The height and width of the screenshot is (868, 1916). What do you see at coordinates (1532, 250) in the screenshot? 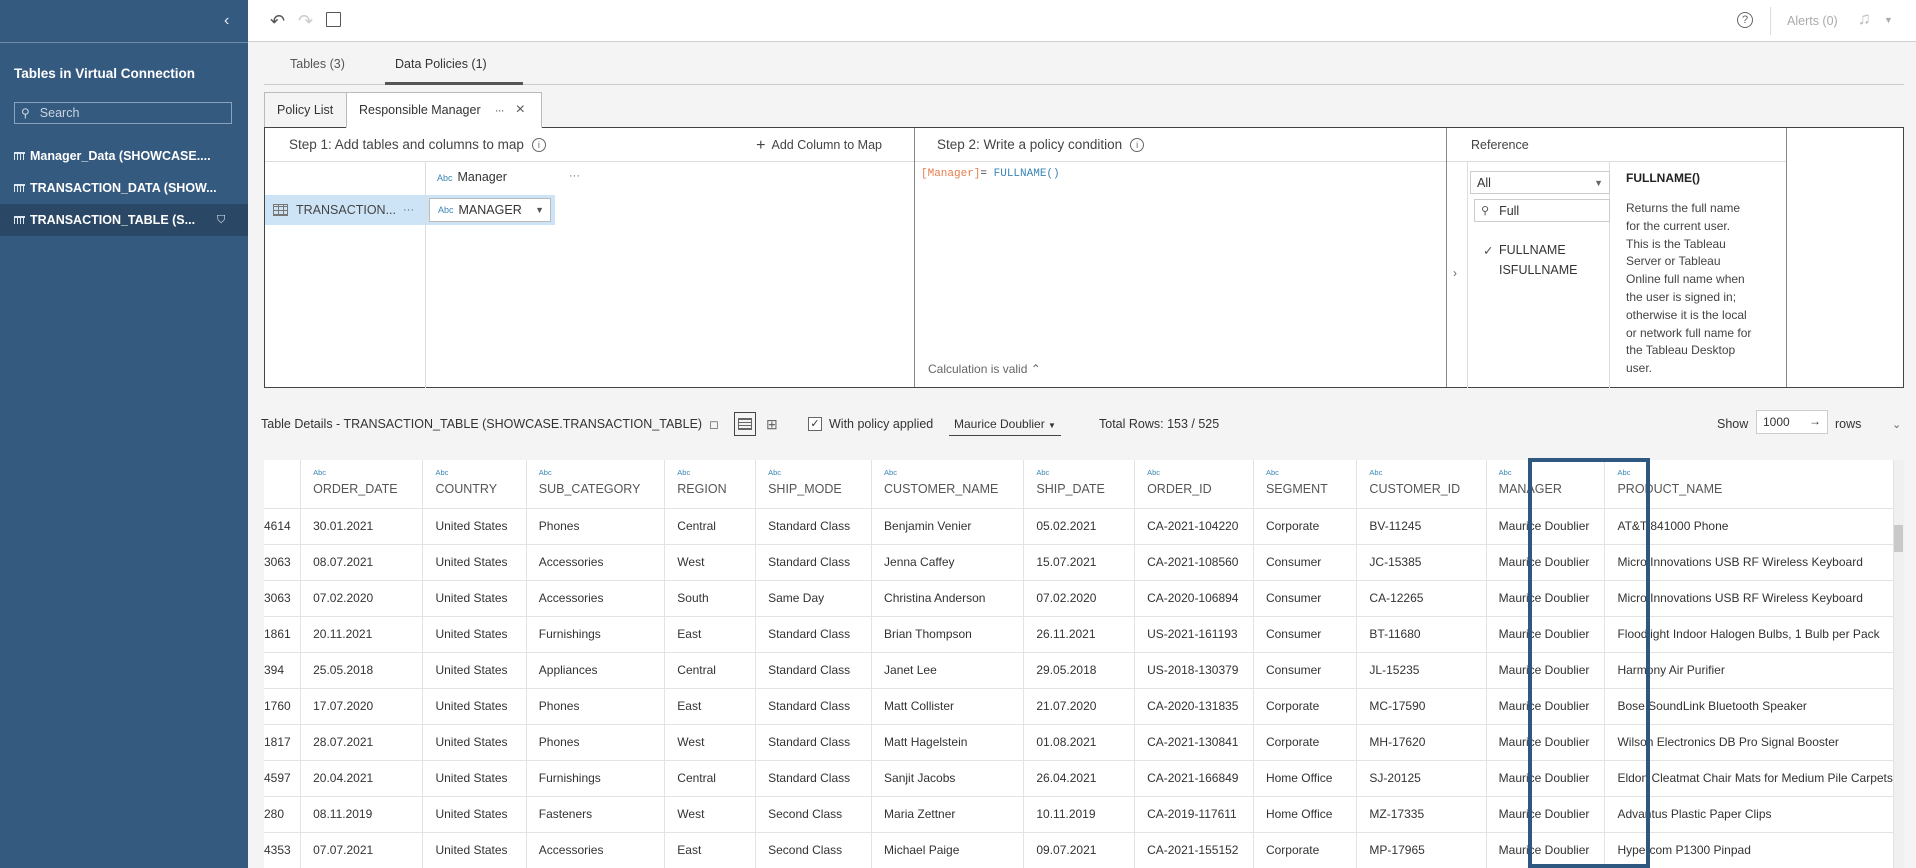
I see `function-label: FULLNAME` at bounding box center [1532, 250].